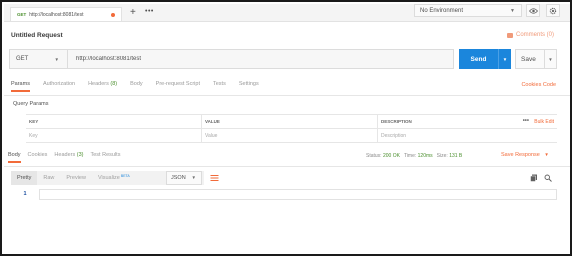  Describe the element at coordinates (504, 59) in the screenshot. I see `send-options-chevron-icon: ▼` at that location.